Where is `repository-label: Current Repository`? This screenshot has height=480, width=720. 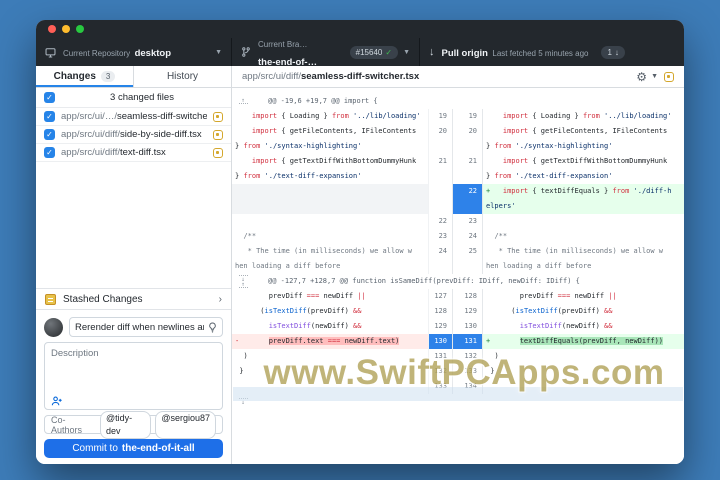
repository-label: Current Repository is located at coordinates (97, 53).